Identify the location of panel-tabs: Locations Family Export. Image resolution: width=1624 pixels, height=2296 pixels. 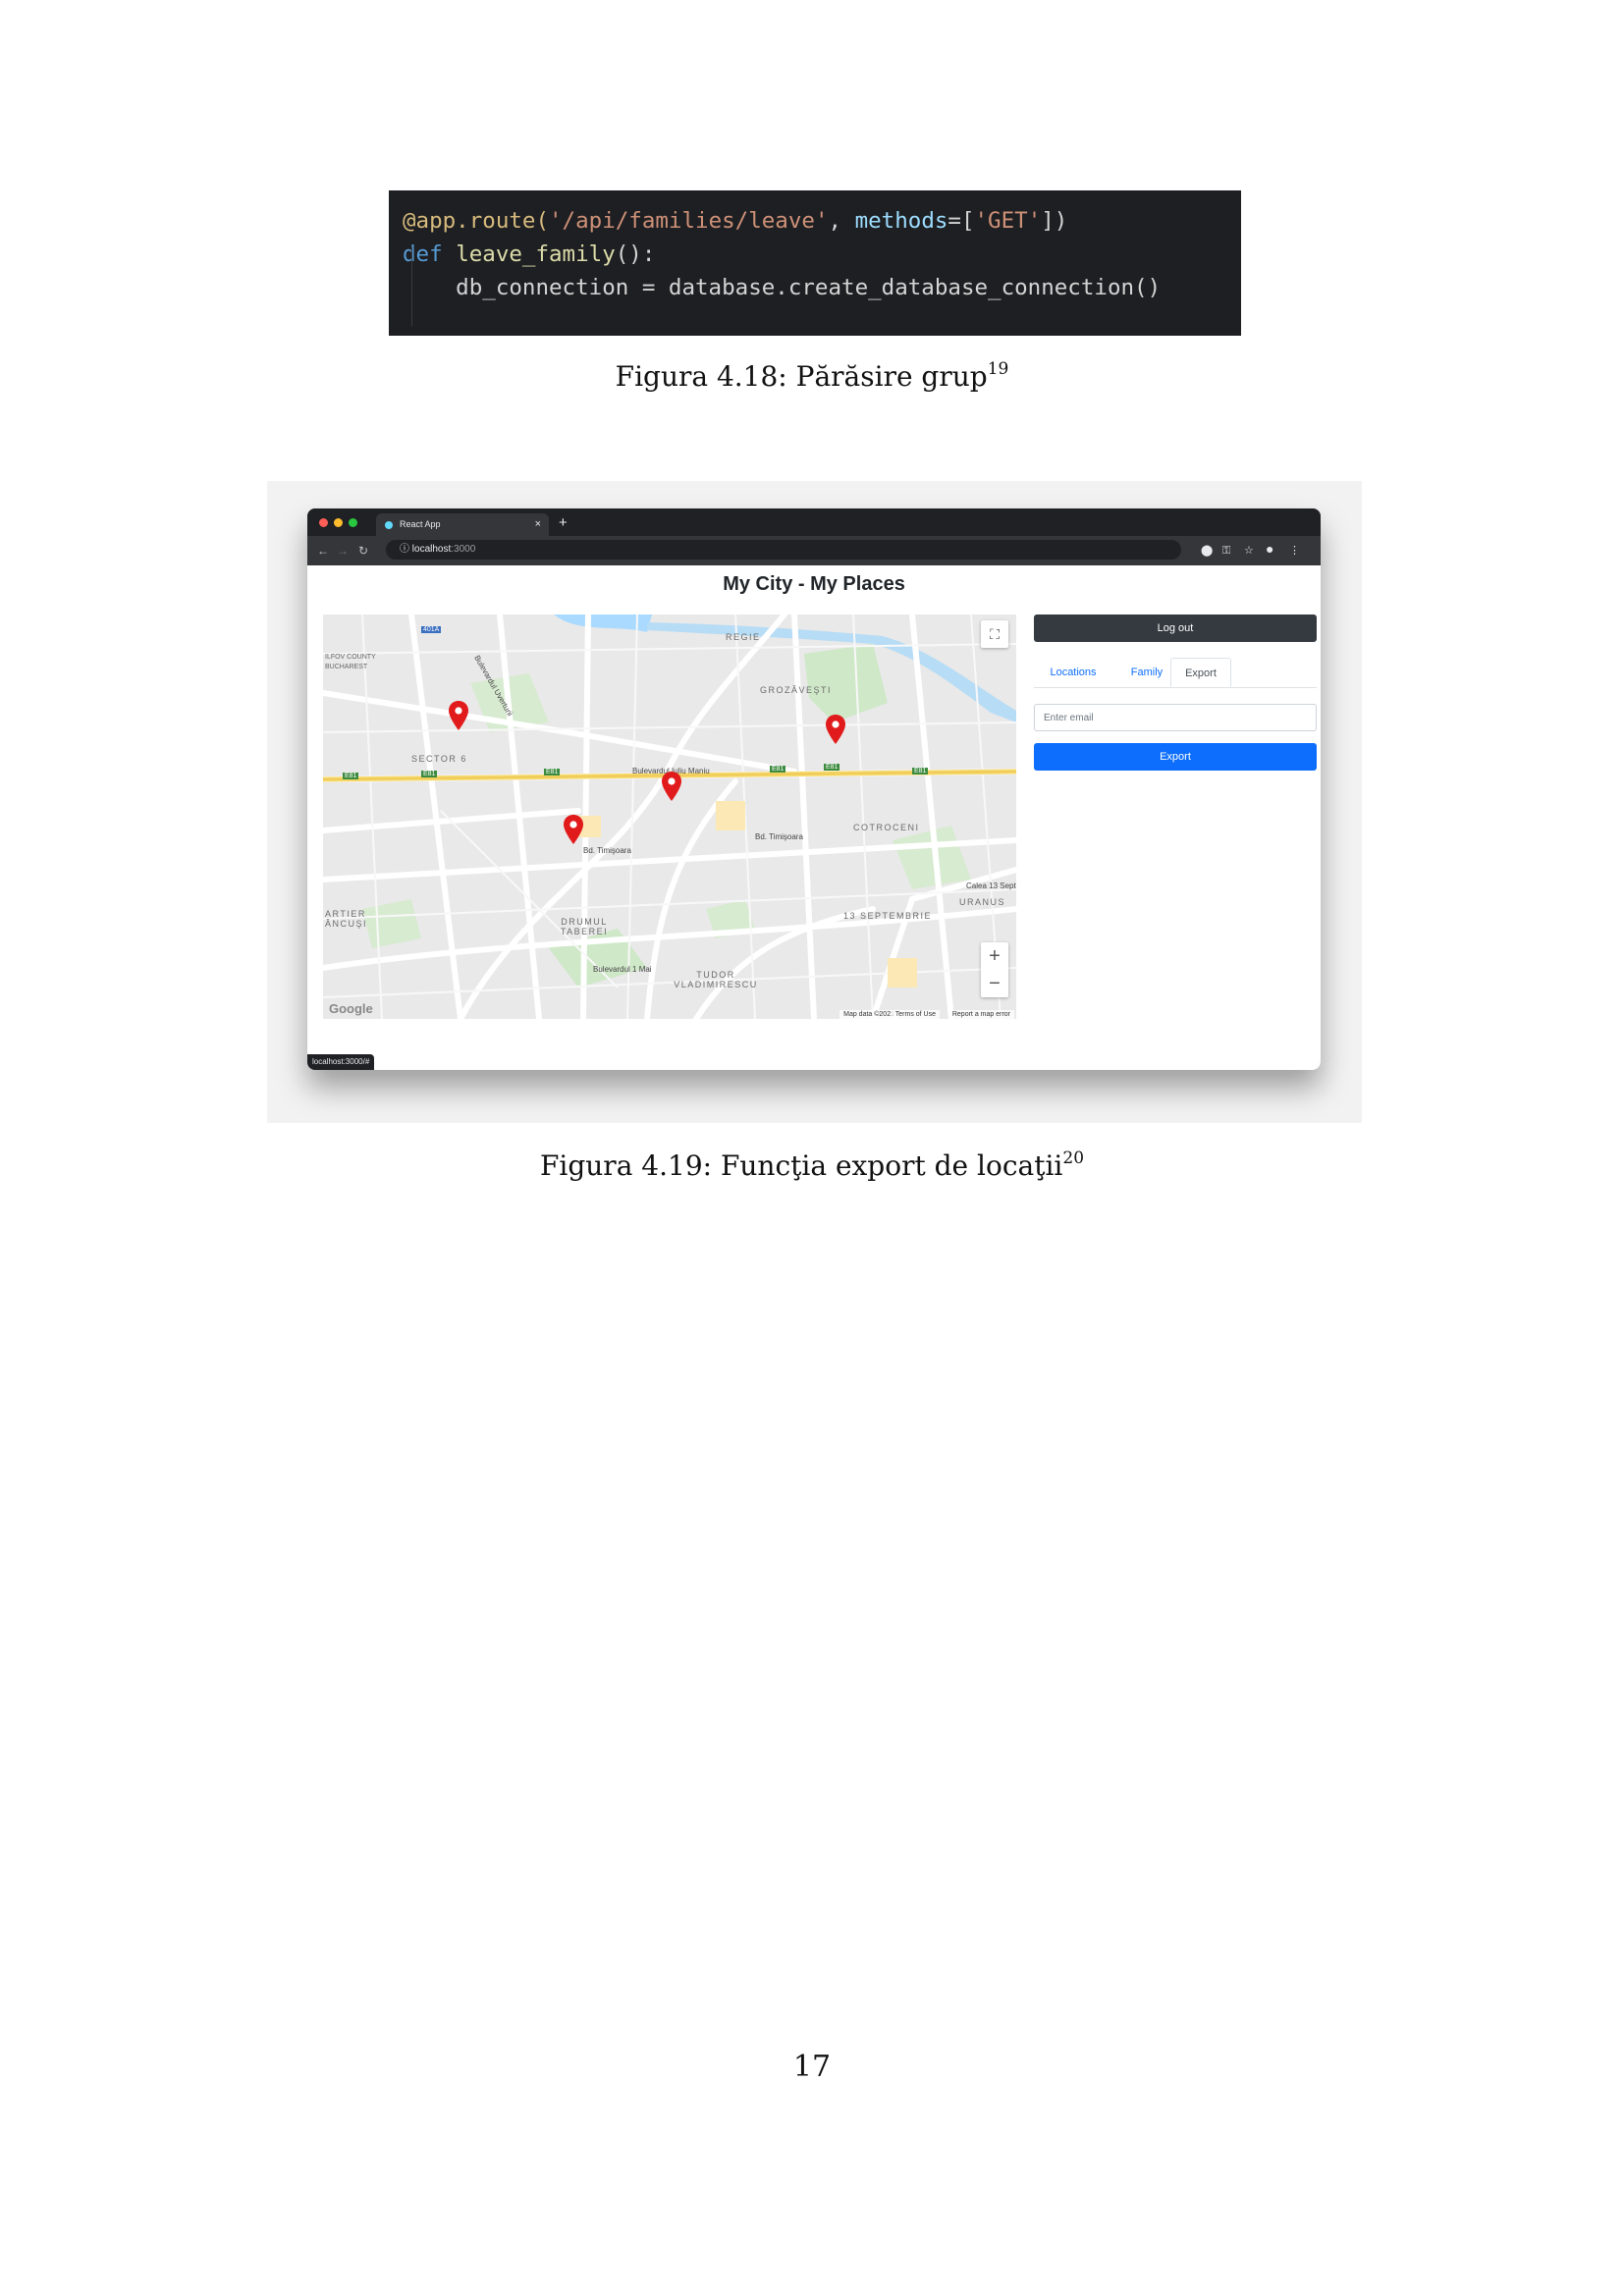
(1175, 673).